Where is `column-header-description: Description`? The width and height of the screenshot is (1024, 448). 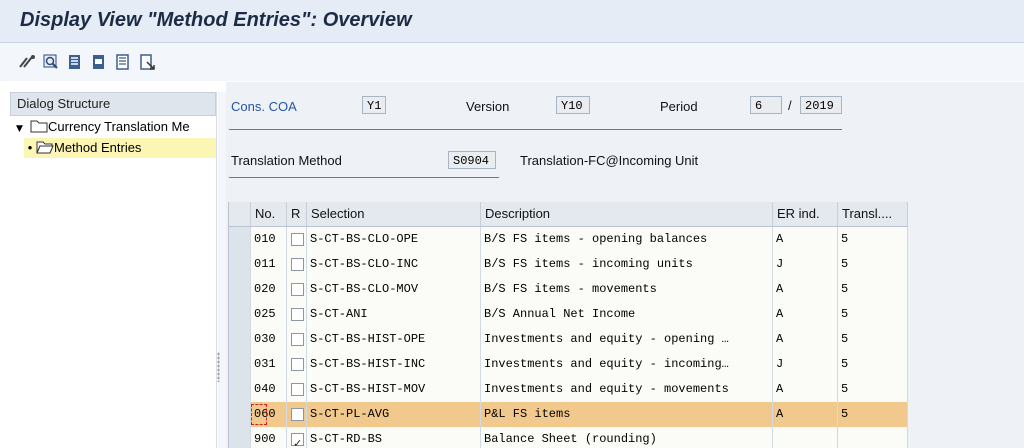
column-header-description: Description is located at coordinates (627, 214).